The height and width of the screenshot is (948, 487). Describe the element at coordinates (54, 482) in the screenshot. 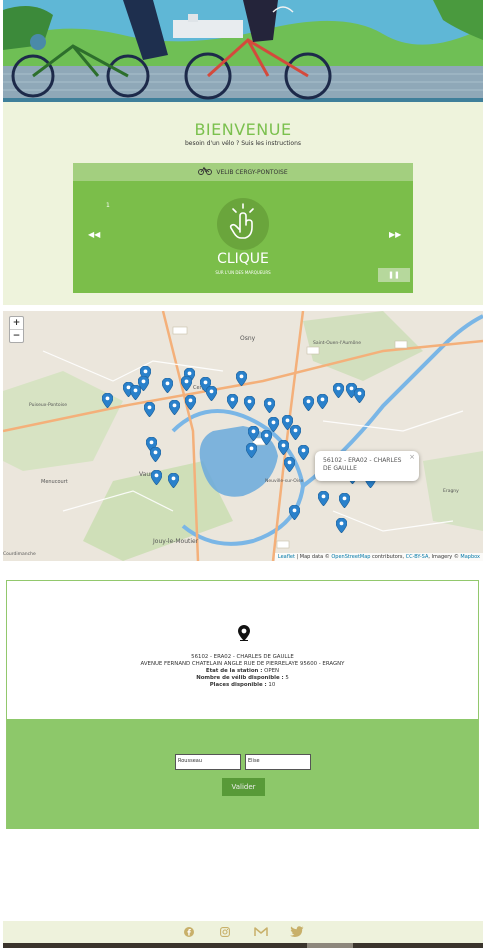

I see `map-label-menucourt: Menucourt` at that location.